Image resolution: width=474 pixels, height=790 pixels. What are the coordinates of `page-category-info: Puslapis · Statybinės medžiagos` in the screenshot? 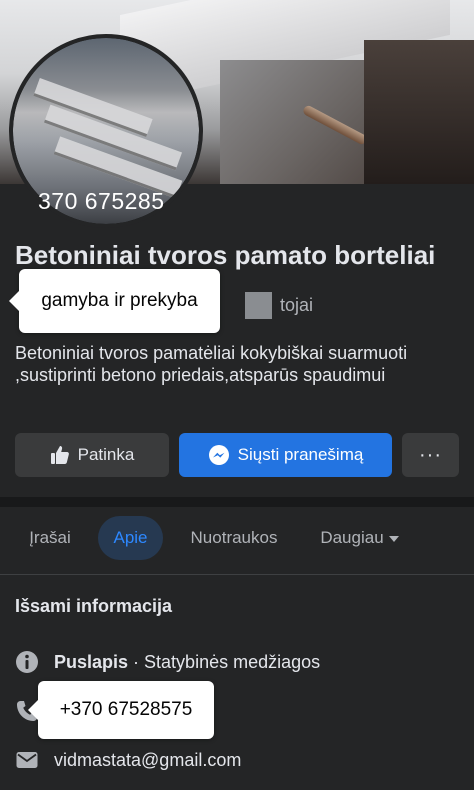 It's located at (187, 662).